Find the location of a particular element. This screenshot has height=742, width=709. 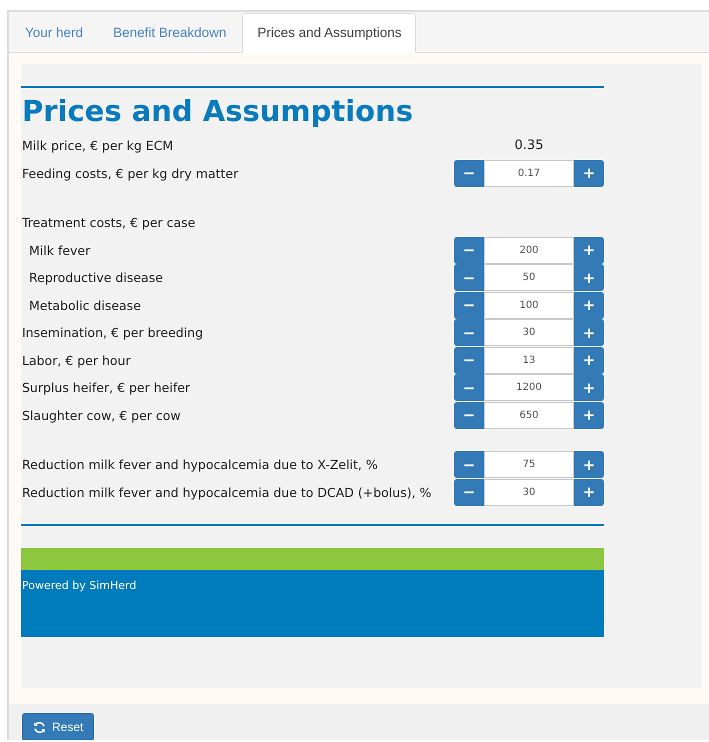

field-label: Milk fever is located at coordinates (59, 250).